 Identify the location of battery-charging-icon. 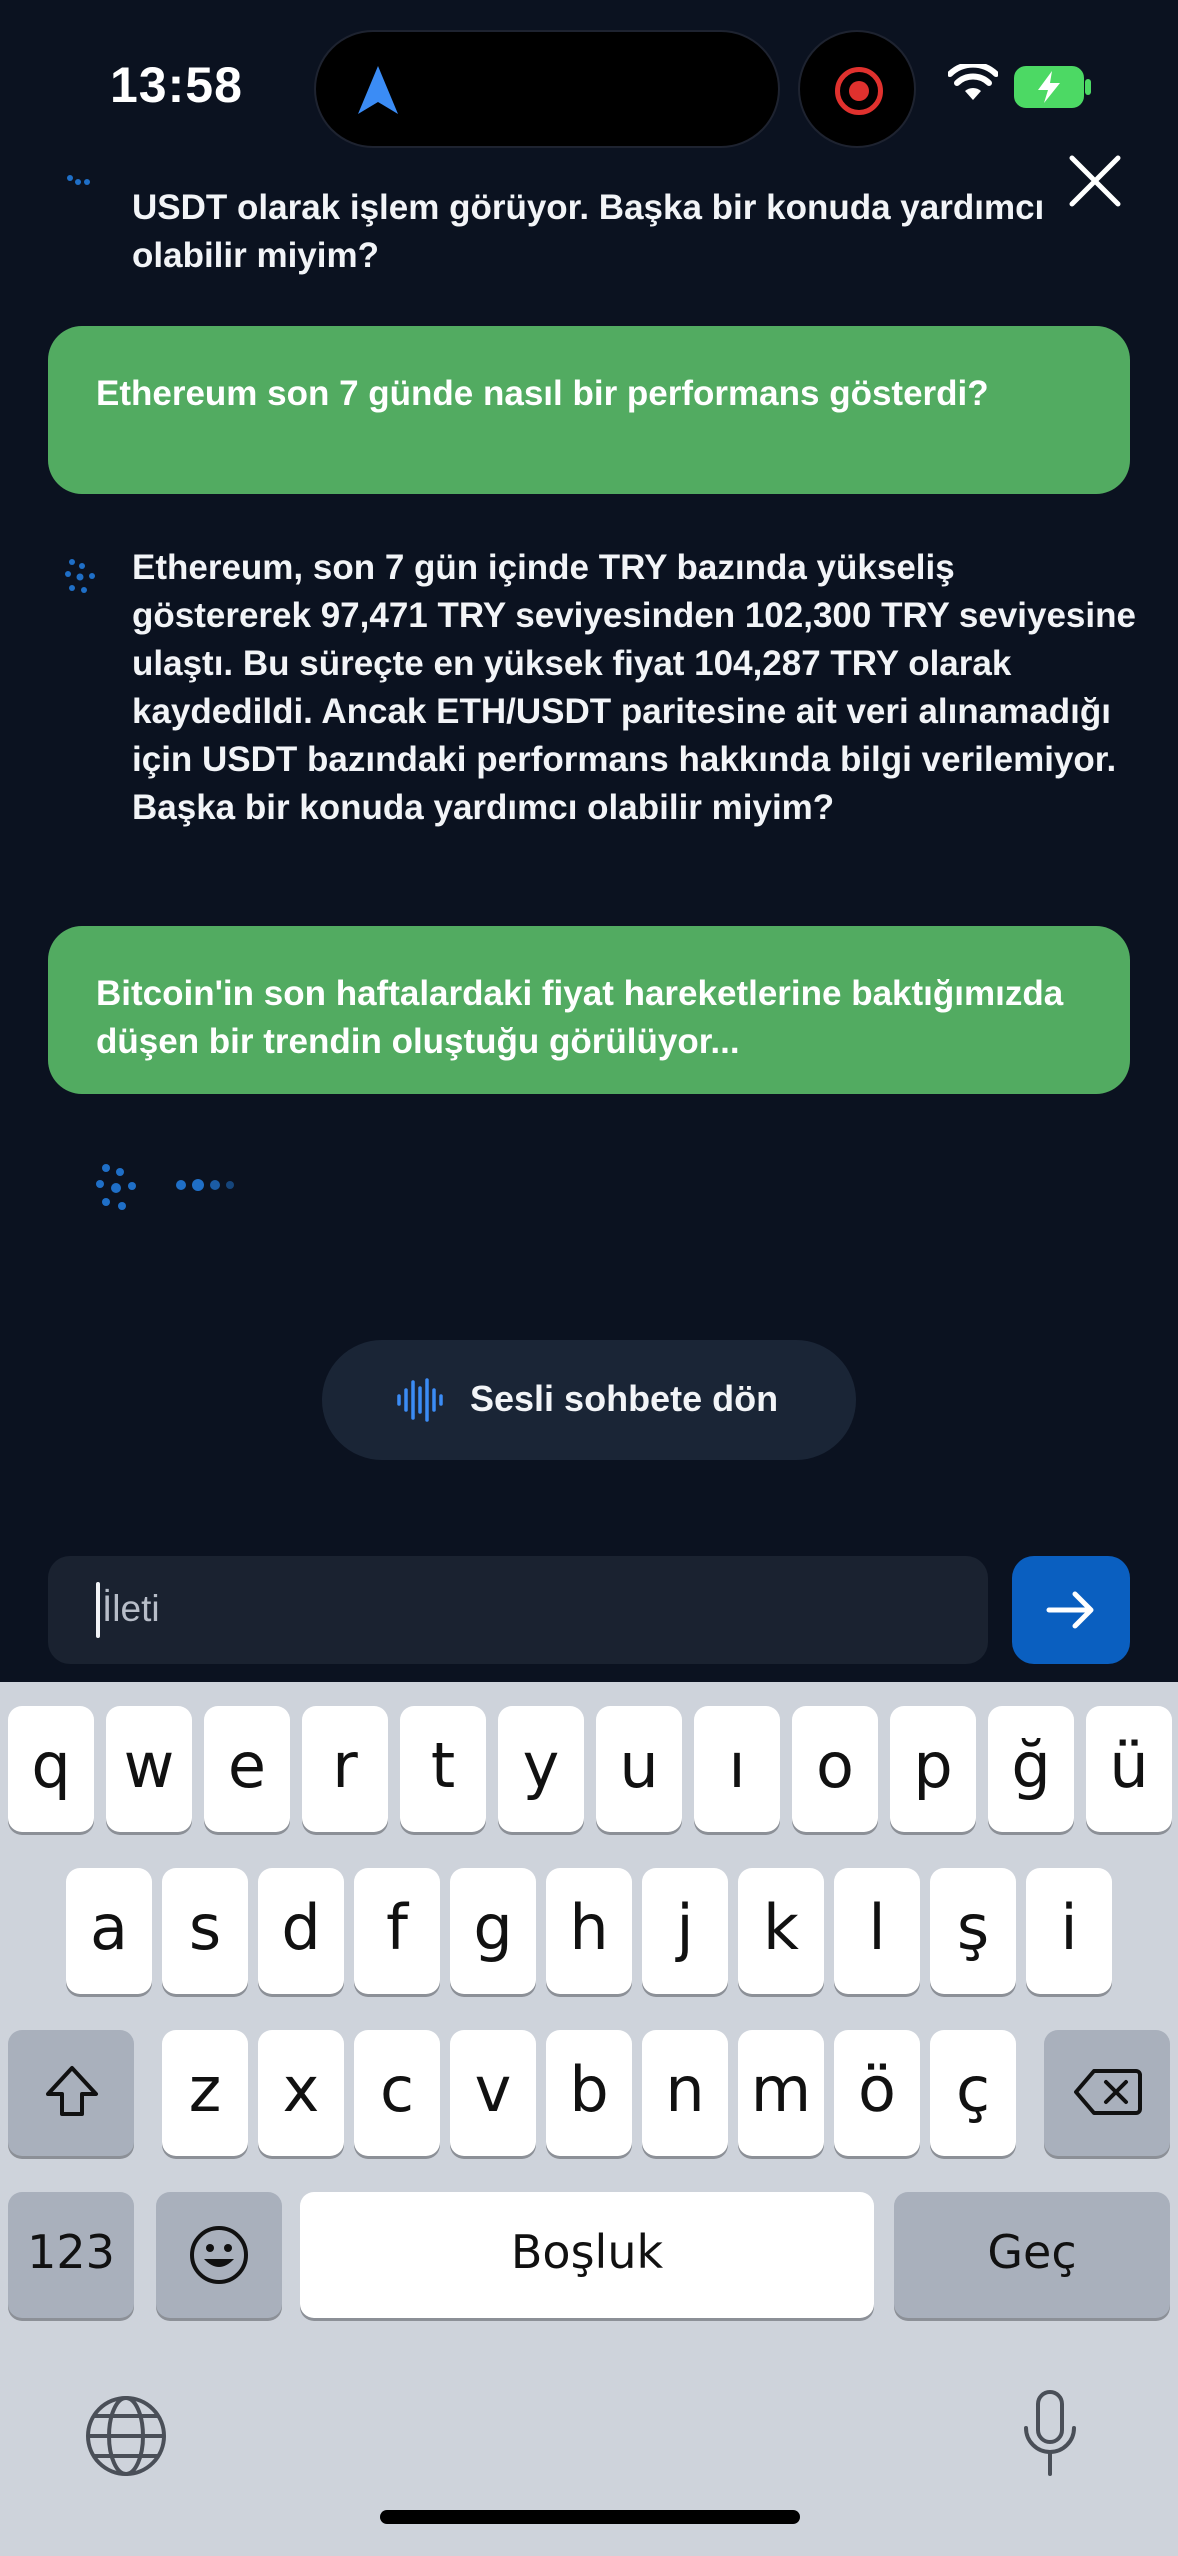
(1052, 87).